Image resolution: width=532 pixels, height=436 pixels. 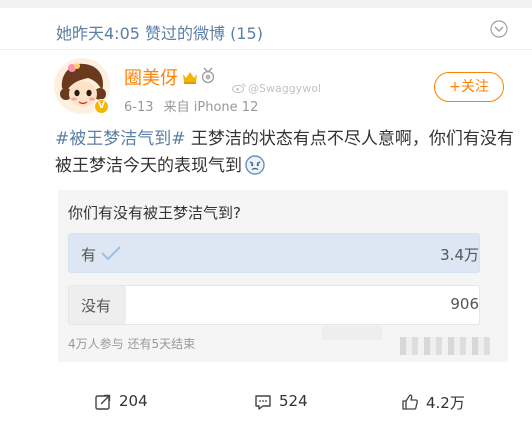 What do you see at coordinates (469, 87) in the screenshot?
I see `follow-button: +关注` at bounding box center [469, 87].